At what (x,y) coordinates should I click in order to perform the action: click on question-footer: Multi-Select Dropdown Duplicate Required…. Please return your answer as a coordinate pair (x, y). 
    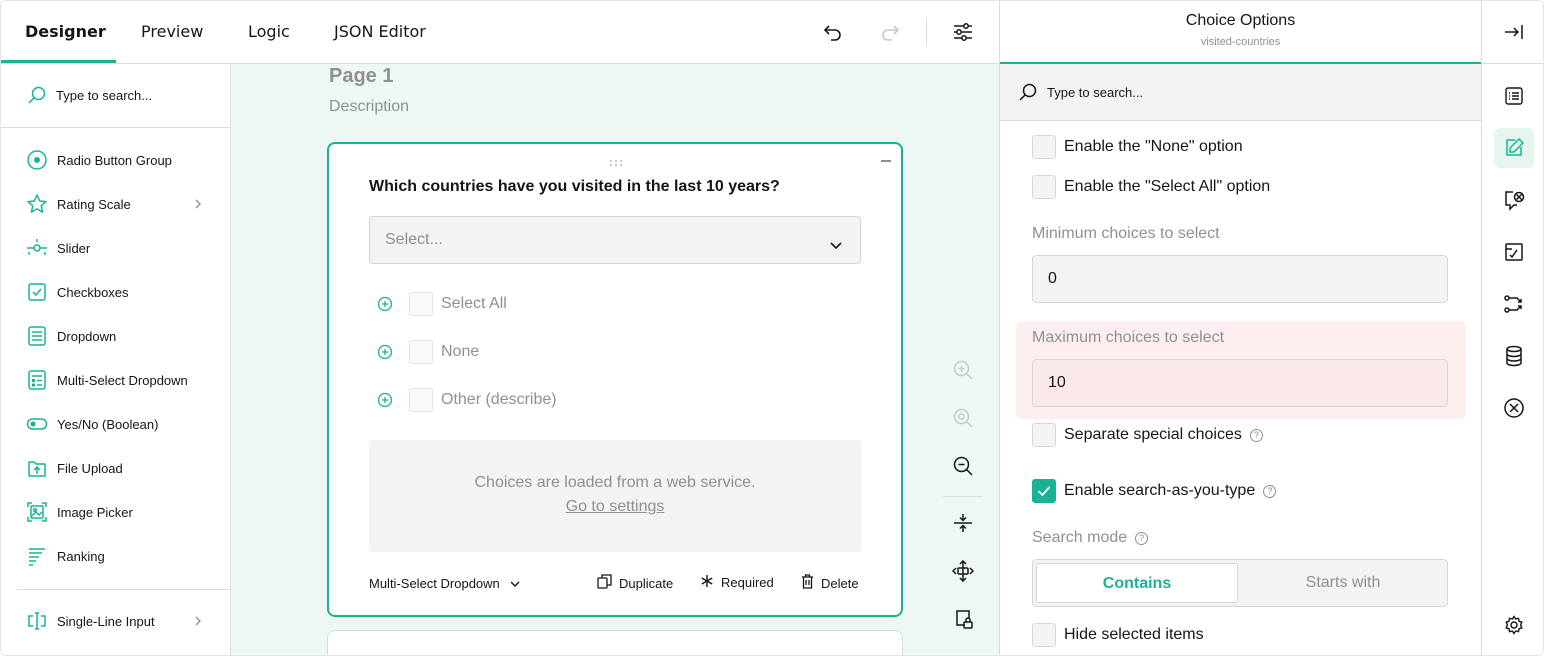
    Looking at the image, I should click on (615, 584).